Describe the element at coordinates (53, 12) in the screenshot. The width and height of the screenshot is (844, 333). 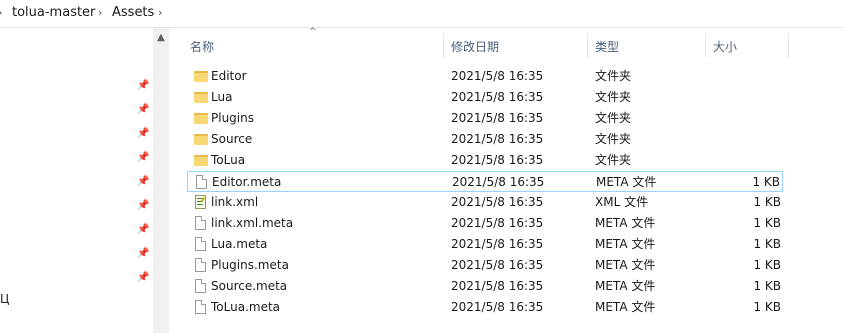
I see `breadcrumb-item-tolua-master: tolua-master` at that location.